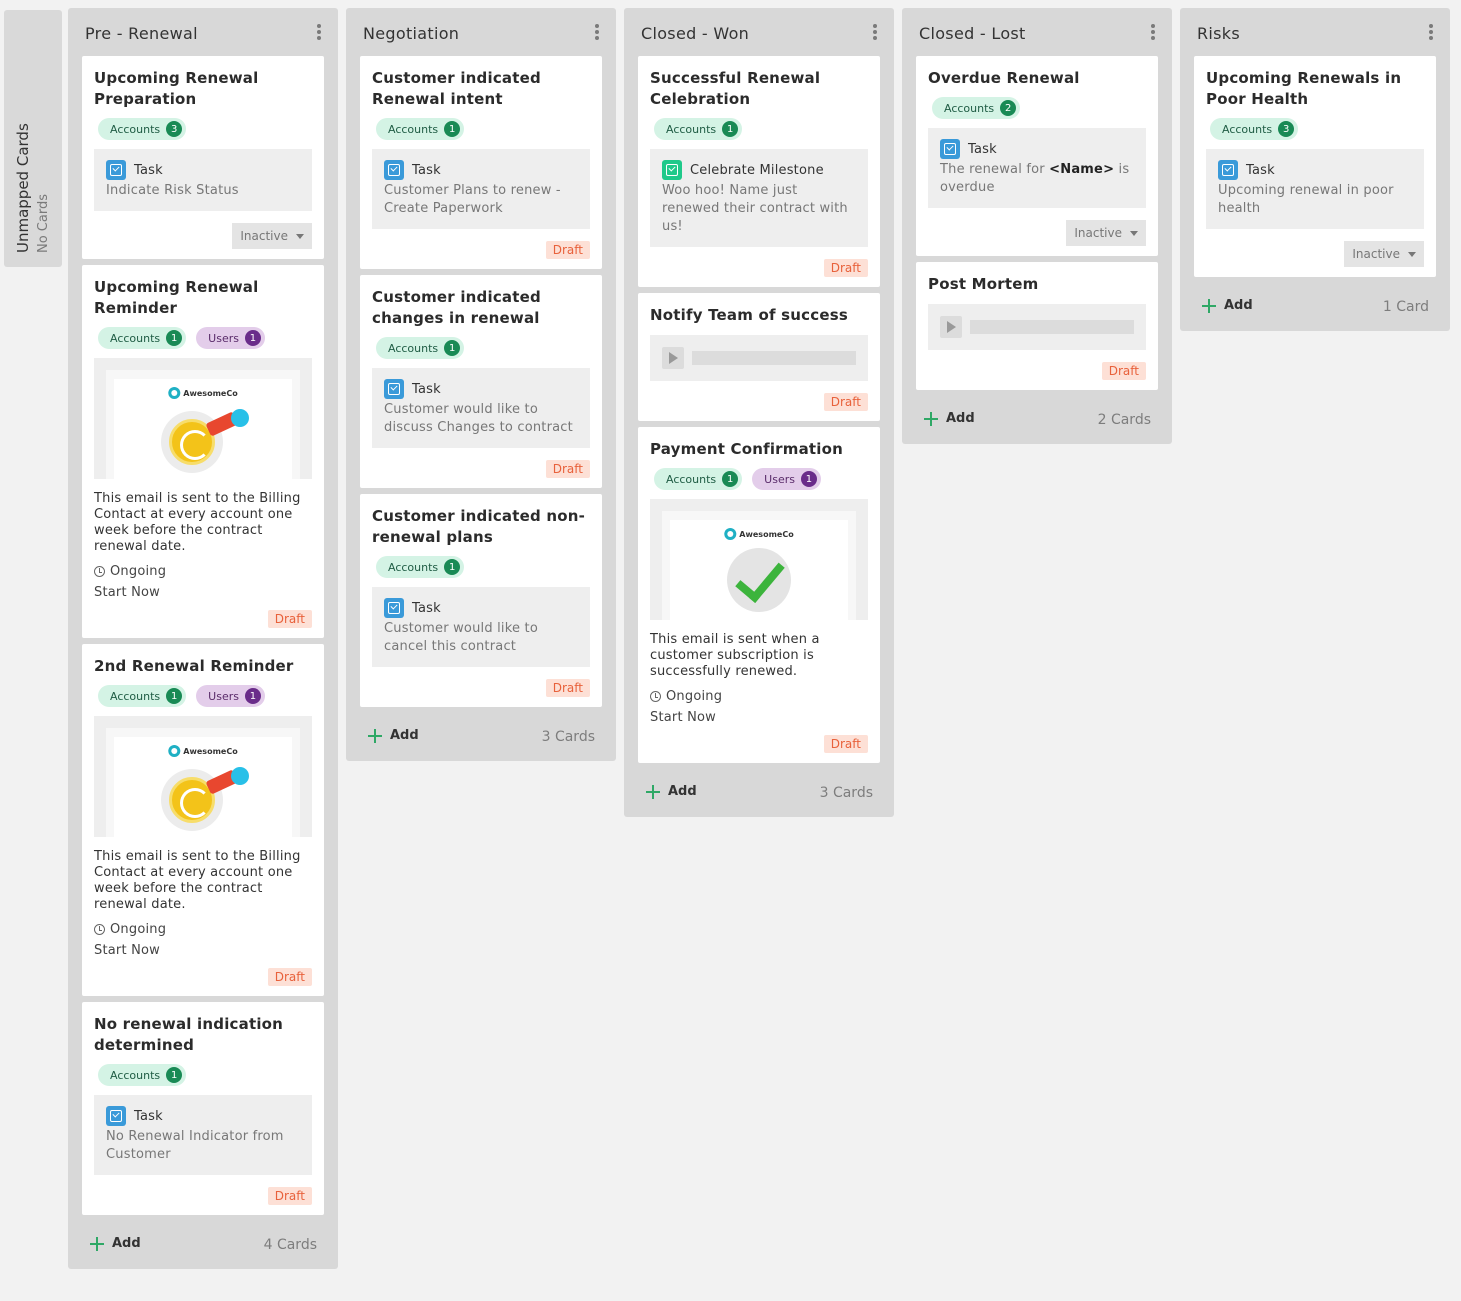 The image size is (1461, 1301). What do you see at coordinates (1134, 233) in the screenshot?
I see `caret-down-icon` at bounding box center [1134, 233].